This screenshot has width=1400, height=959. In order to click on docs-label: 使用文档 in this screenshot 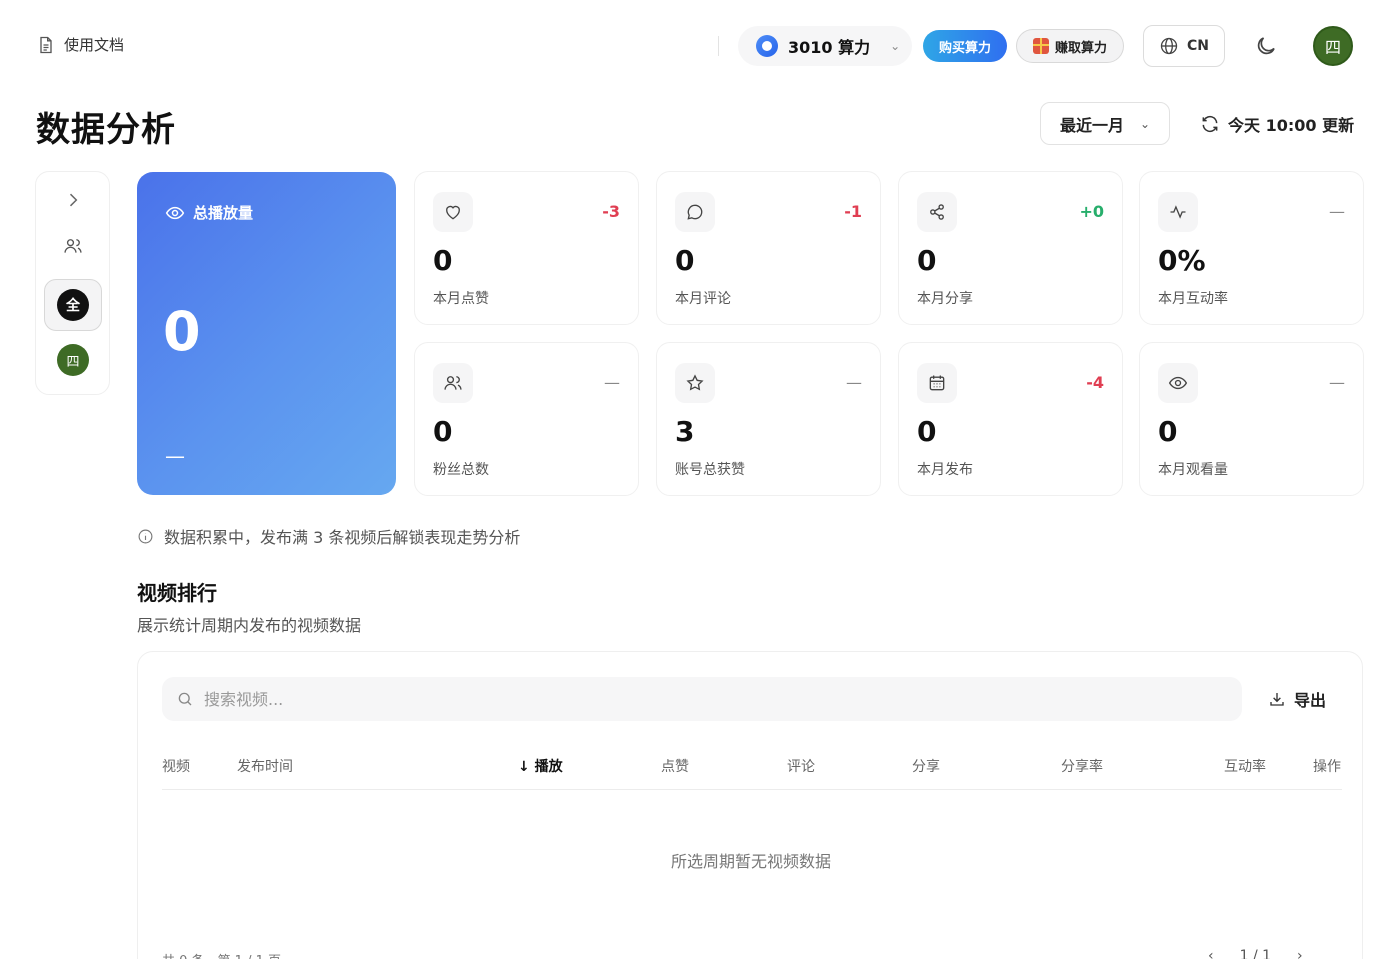, I will do `click(94, 45)`.